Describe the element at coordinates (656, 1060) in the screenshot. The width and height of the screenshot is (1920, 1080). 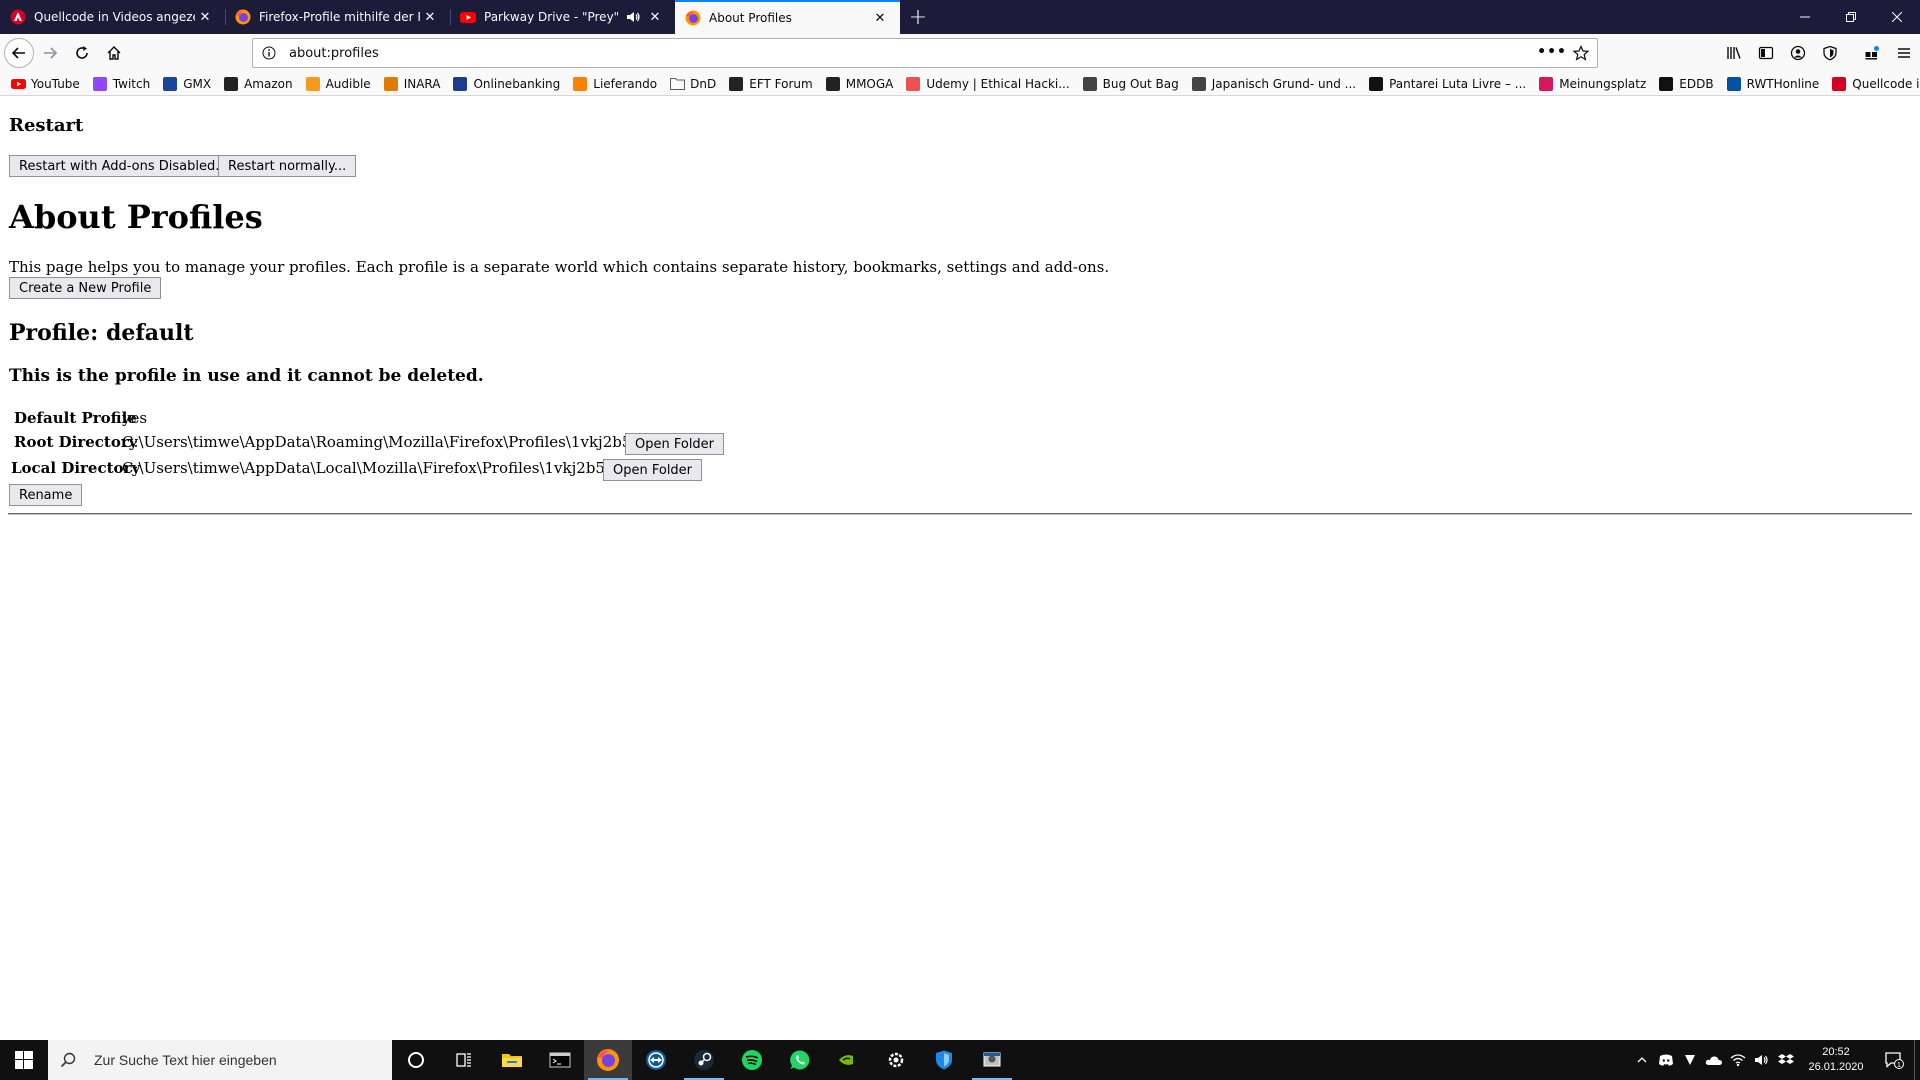
I see `teamviewer-icon` at that location.